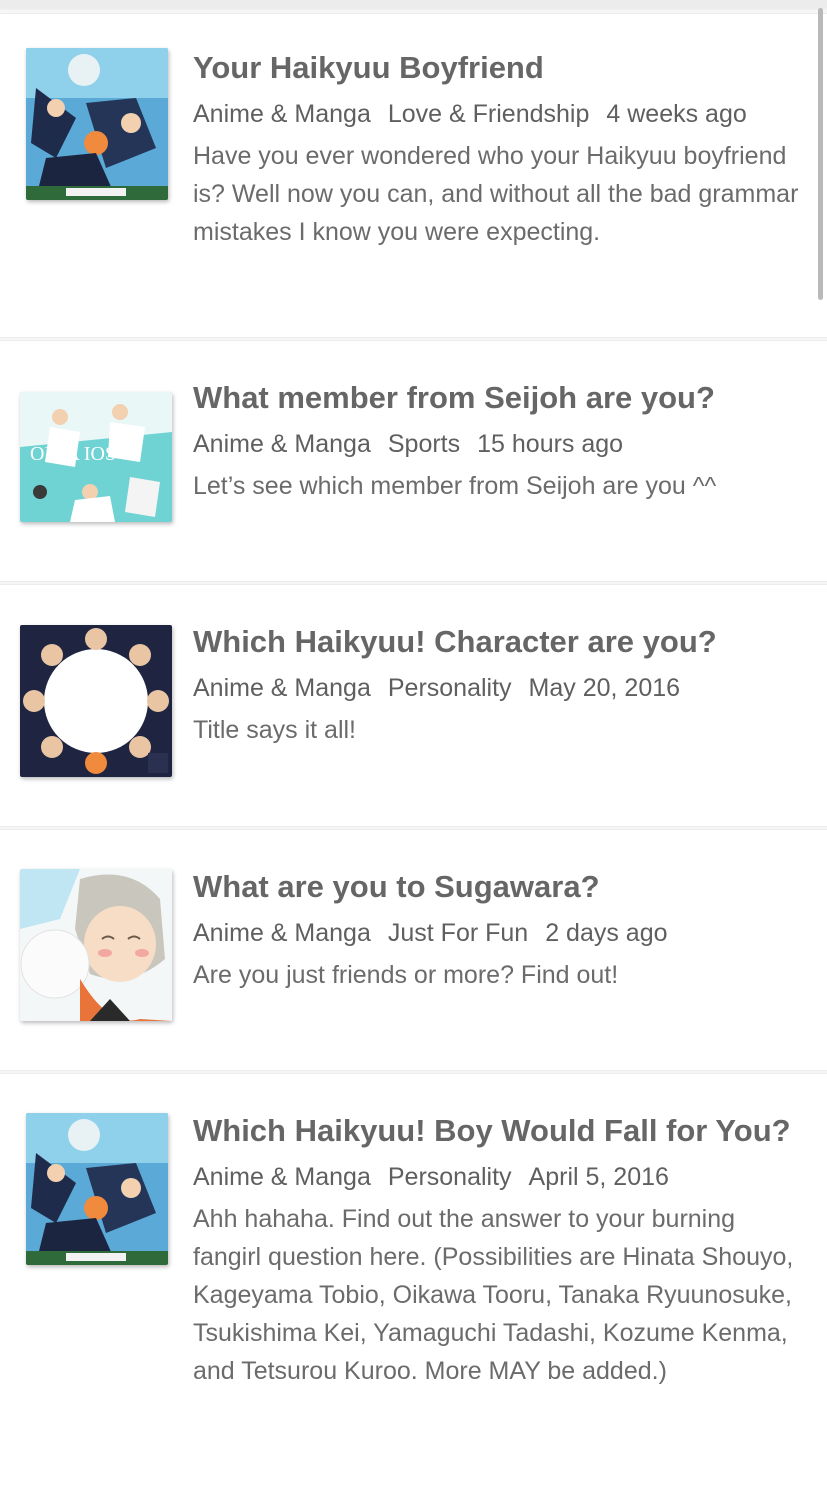  What do you see at coordinates (413, 4) in the screenshot?
I see `top-edge` at bounding box center [413, 4].